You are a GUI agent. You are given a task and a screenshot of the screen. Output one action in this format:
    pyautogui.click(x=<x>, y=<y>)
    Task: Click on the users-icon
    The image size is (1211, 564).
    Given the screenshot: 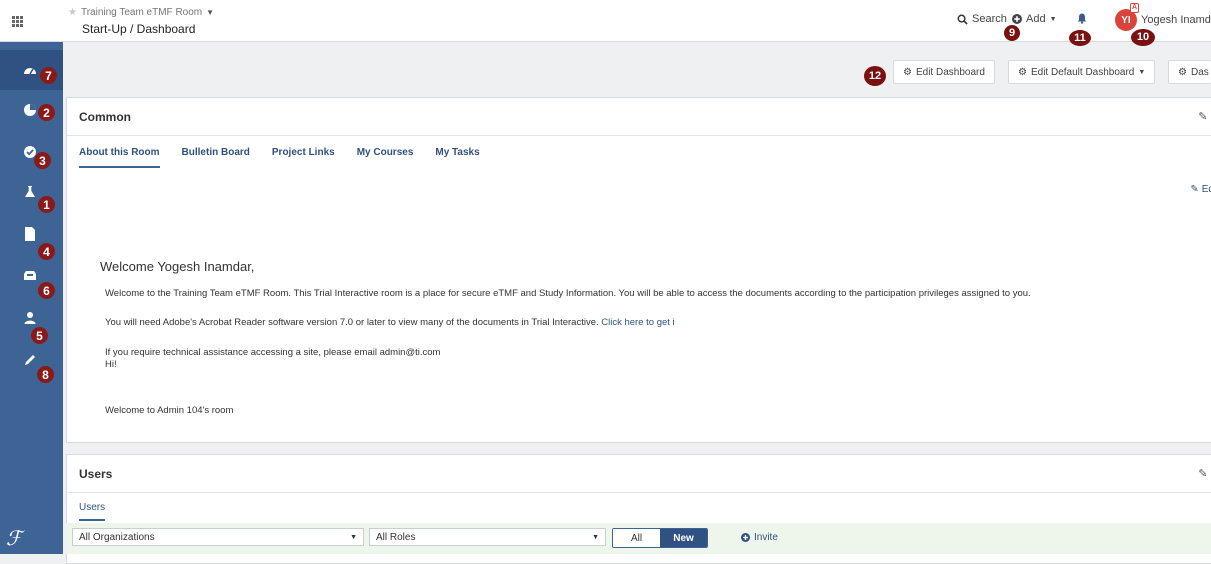 What is the action you would take?
    pyautogui.click(x=30, y=318)
    